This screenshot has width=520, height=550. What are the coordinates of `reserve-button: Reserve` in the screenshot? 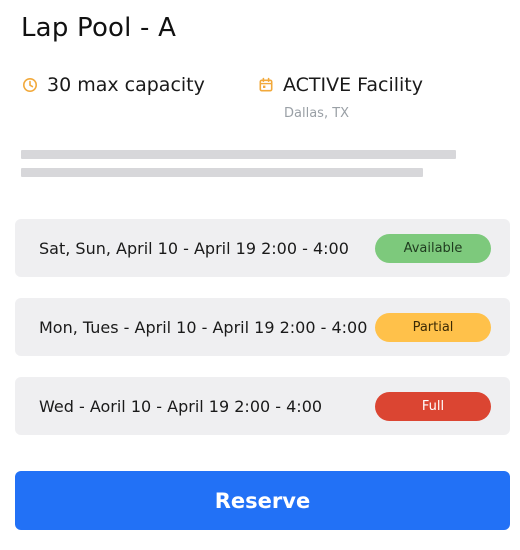 It's located at (262, 500).